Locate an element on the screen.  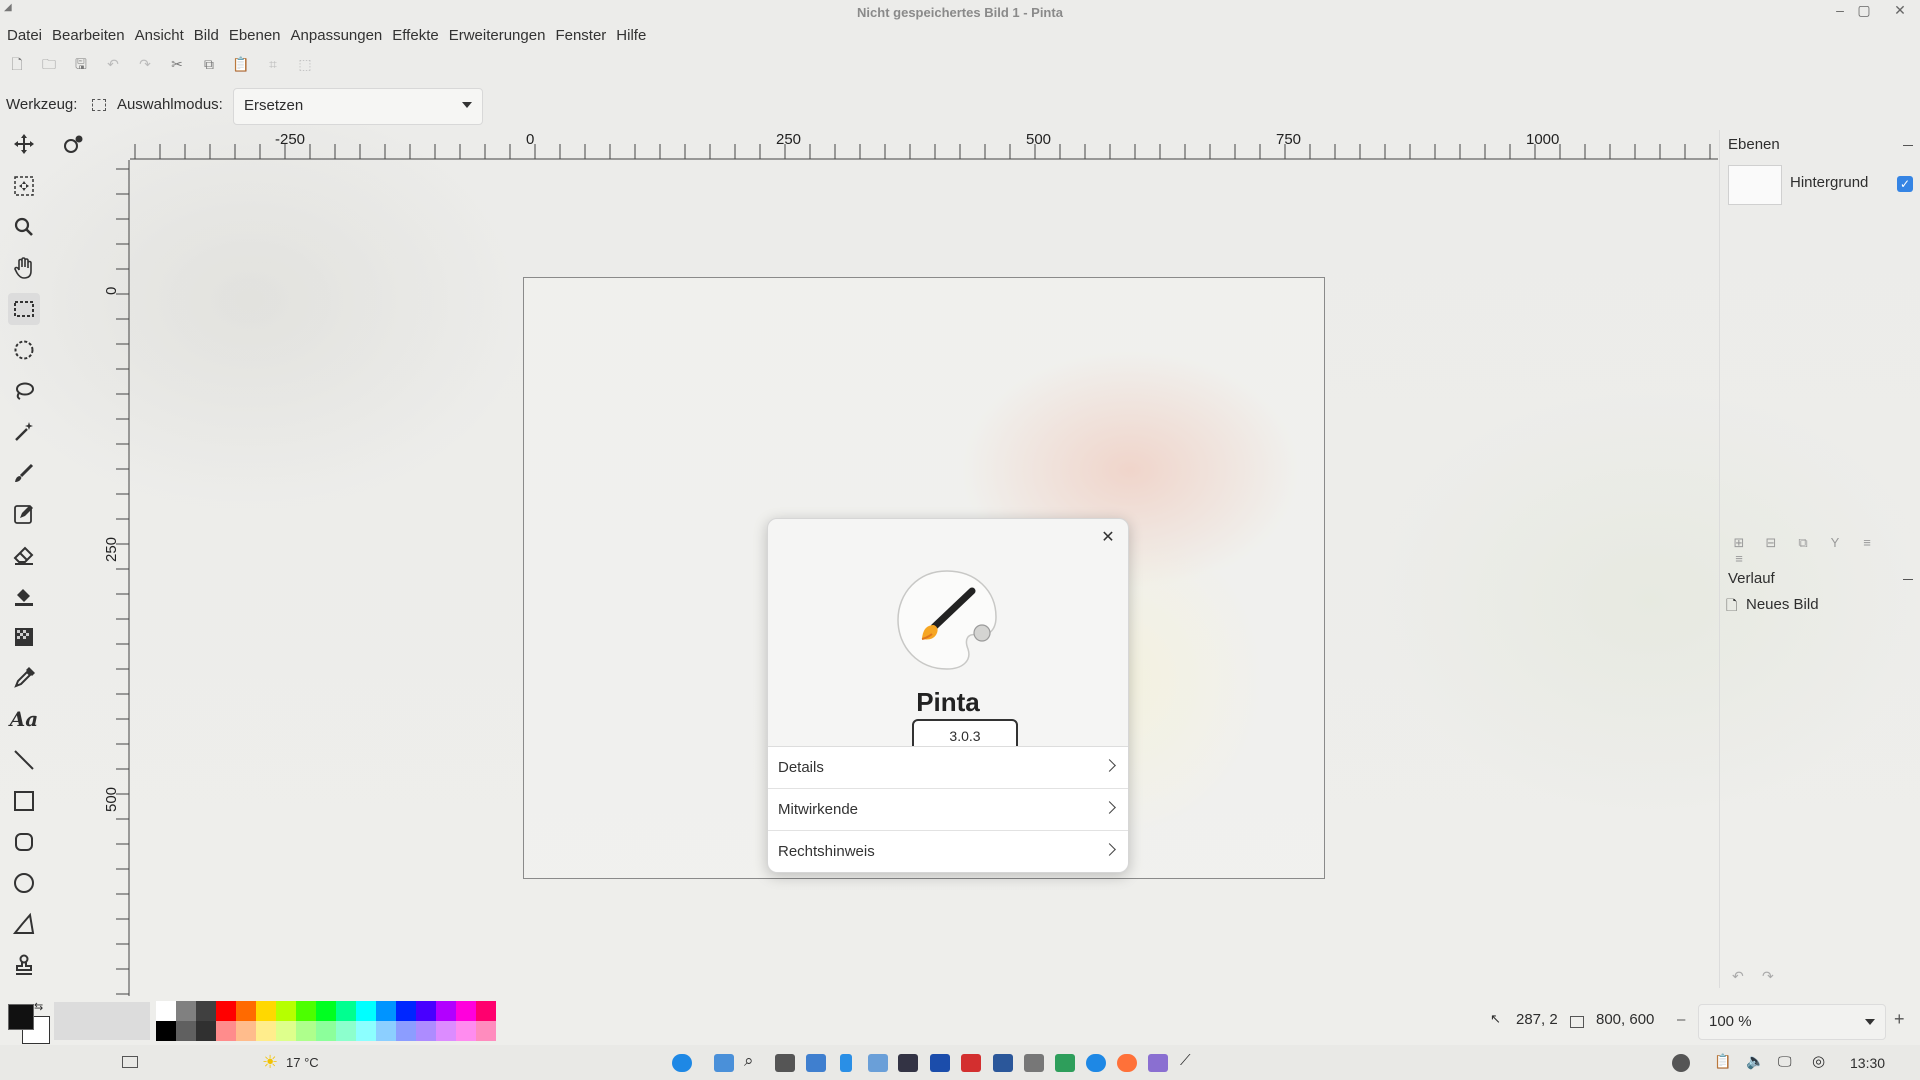
menu-erweiterungen: Erweiterungen is located at coordinates (497, 36).